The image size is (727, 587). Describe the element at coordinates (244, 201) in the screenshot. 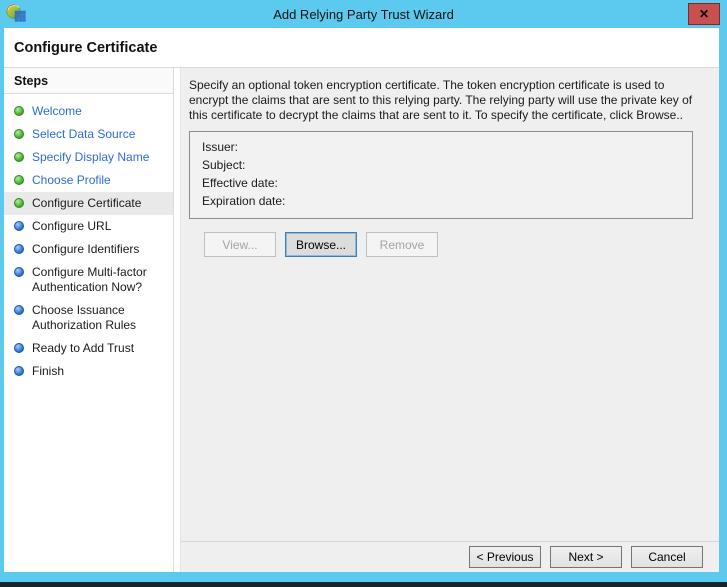

I see `certificate-field-label: Expiration date:` at that location.